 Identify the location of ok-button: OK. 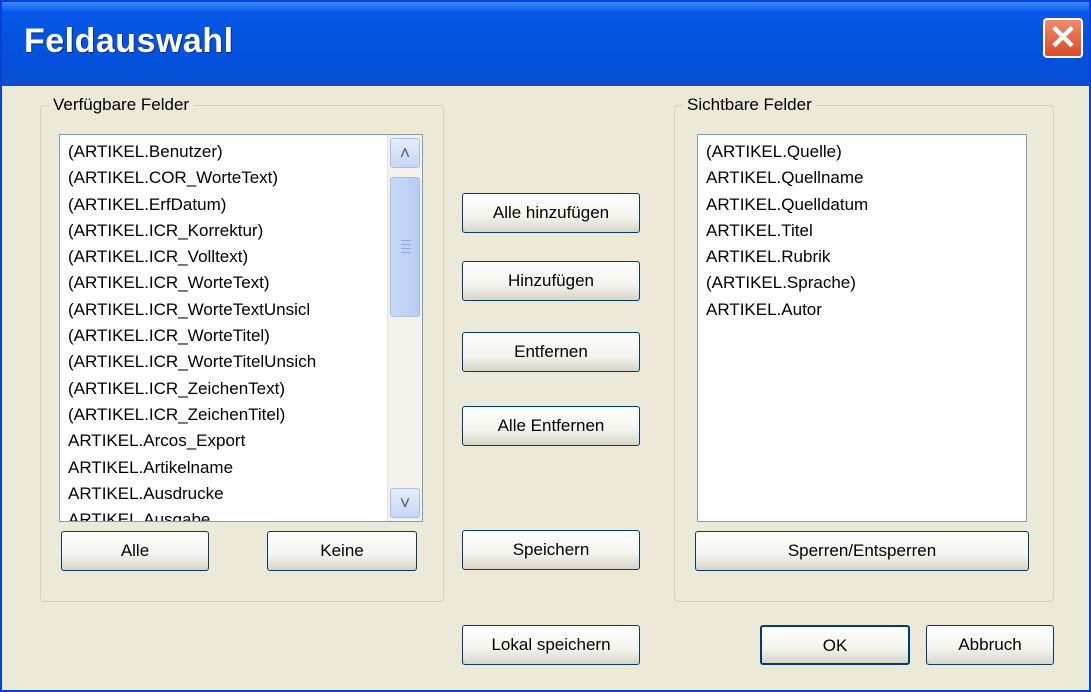
(835, 645).